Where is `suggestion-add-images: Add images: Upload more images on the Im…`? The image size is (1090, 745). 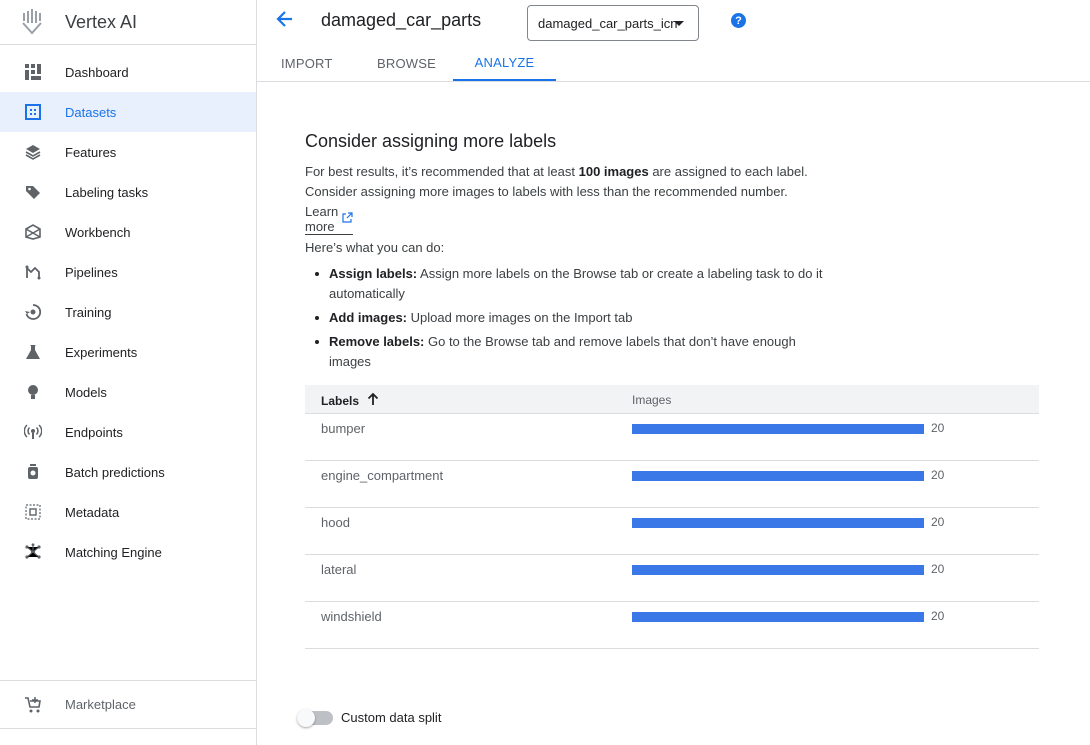
suggestion-add-images: Add images: Upload more images on the Im… is located at coordinates (570, 318).